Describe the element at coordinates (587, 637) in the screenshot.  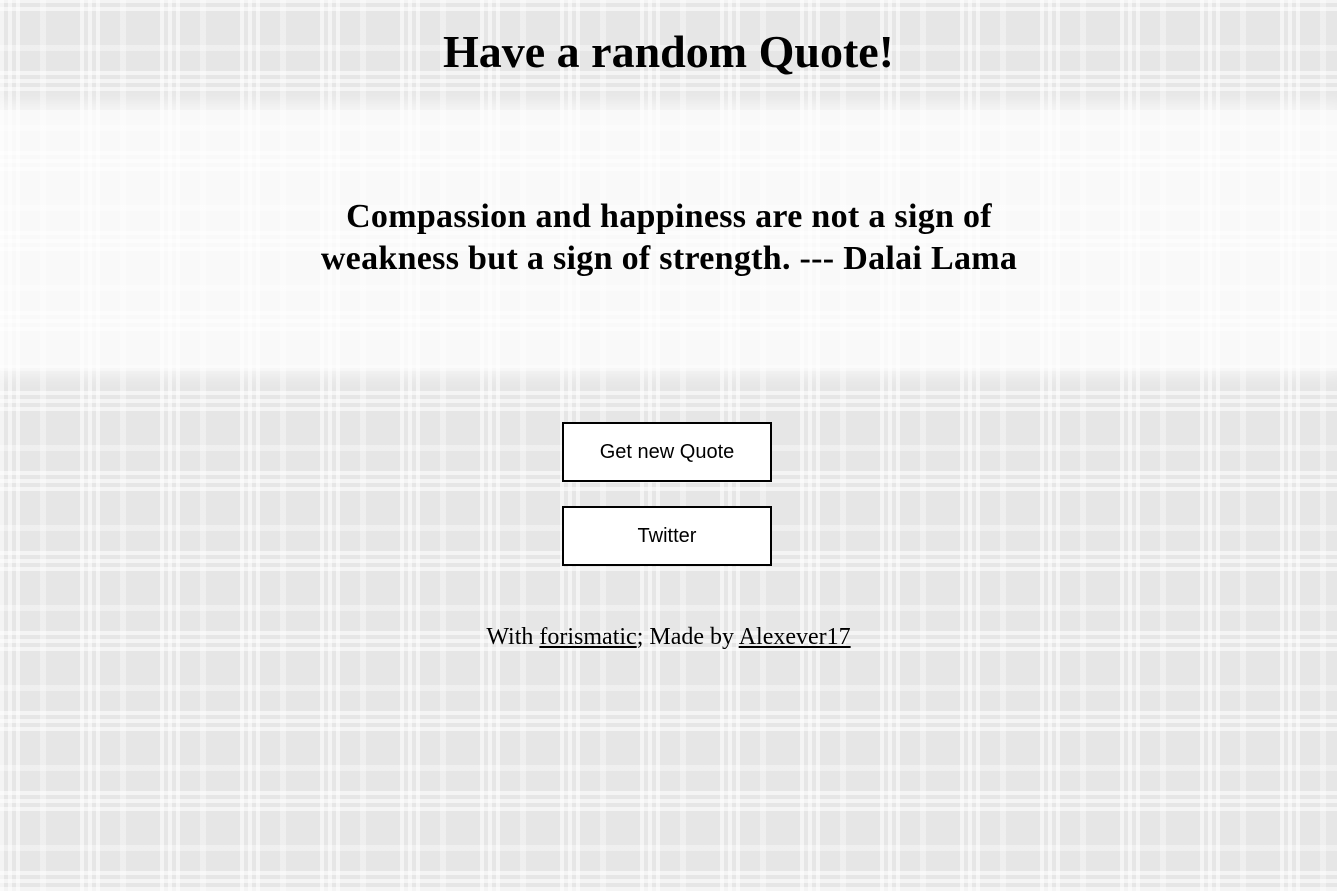
I see `forismatic-link: forismatic` at that location.